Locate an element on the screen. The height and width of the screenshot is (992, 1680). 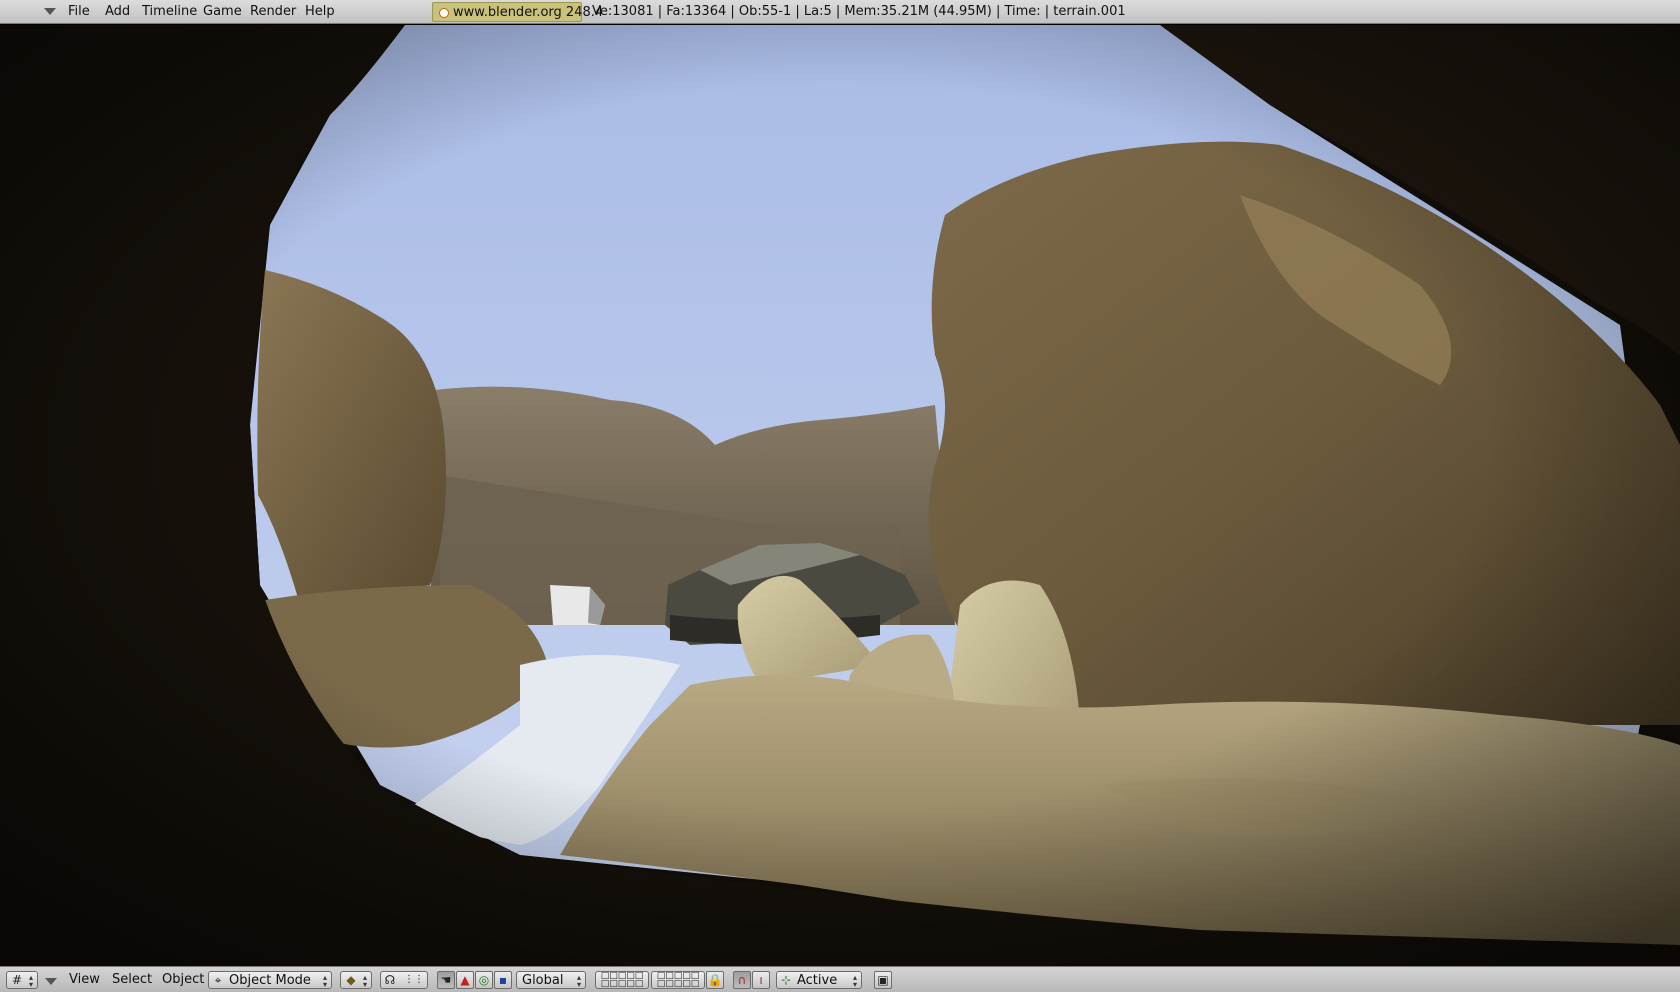
object-mode-icon: ⌖ is located at coordinates (218, 980).